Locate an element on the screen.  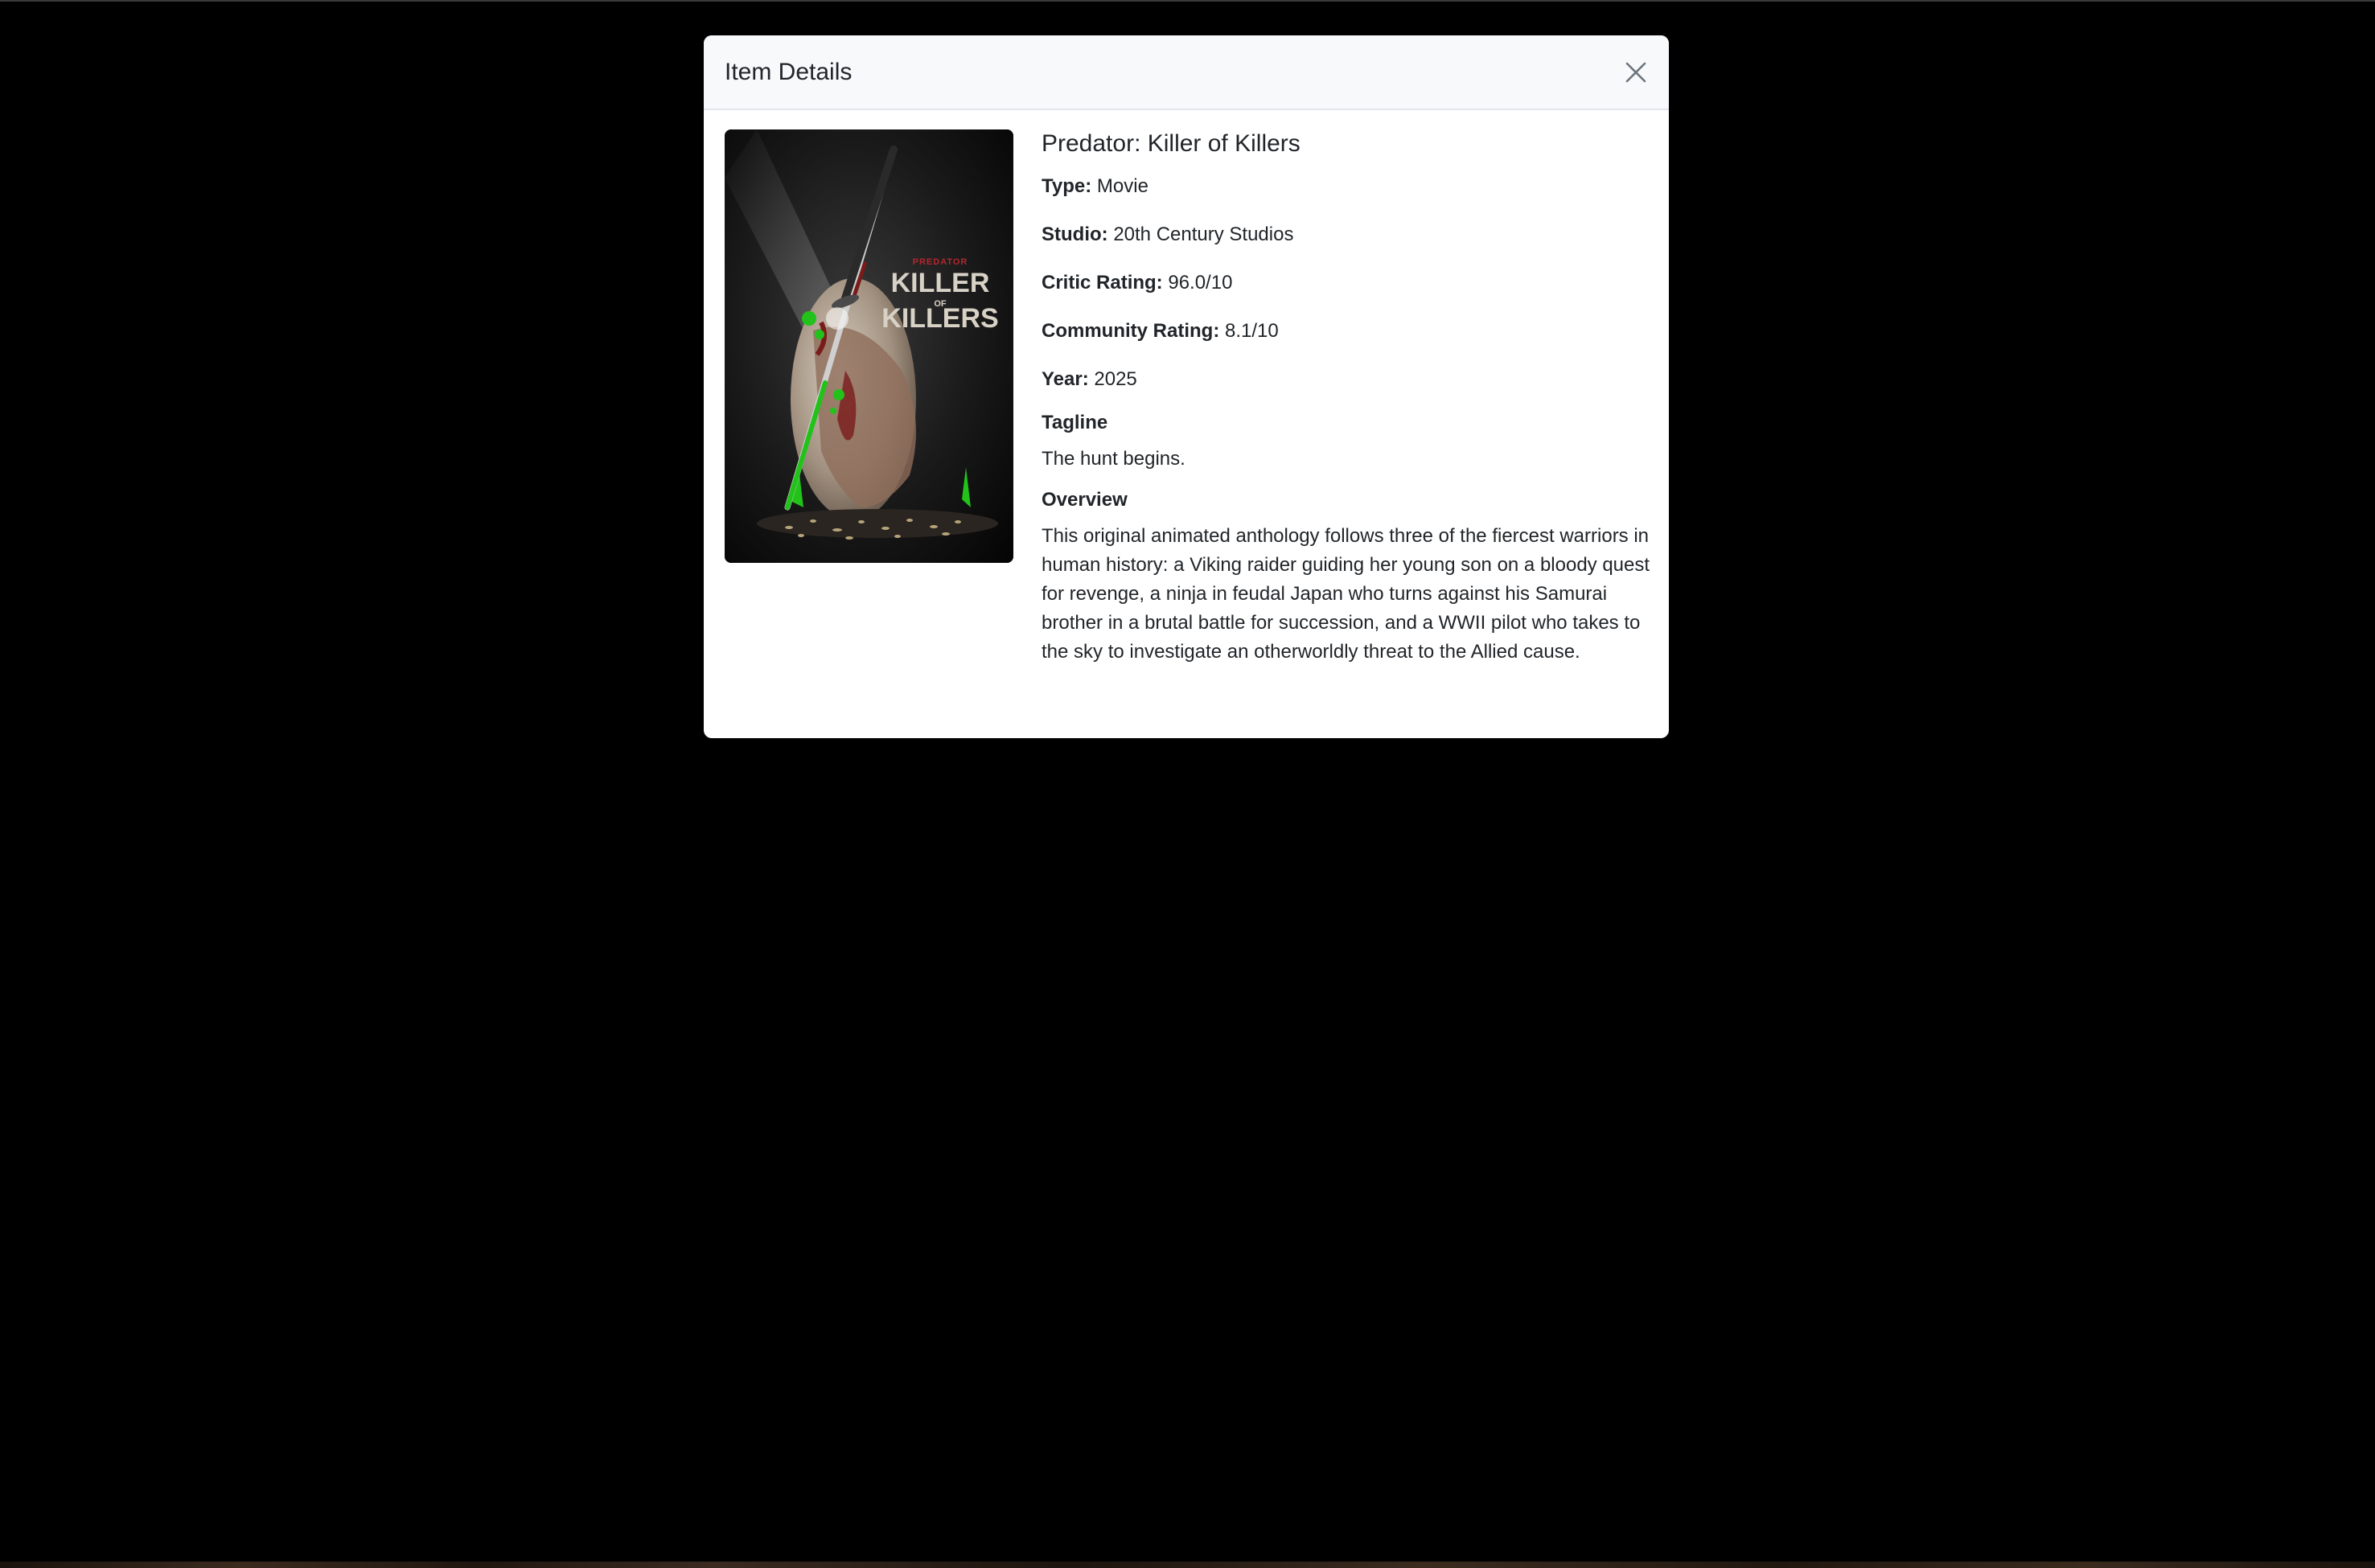
overview-heading: Overview is located at coordinates (1085, 500).